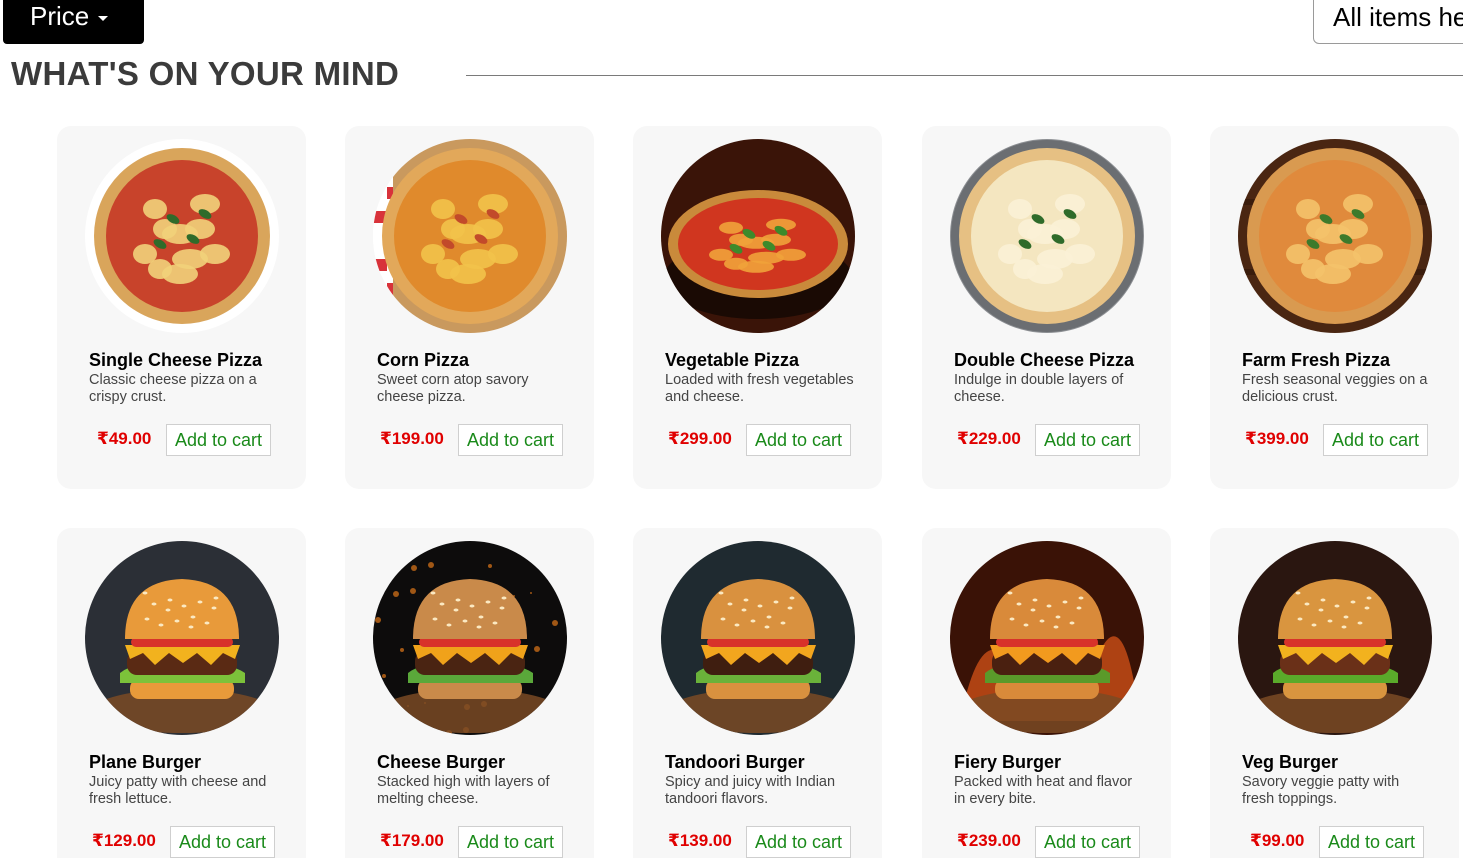  I want to click on item-price: ₹49.00, so click(124, 438).